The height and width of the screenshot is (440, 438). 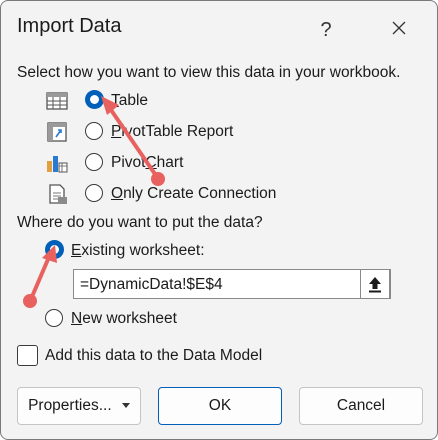 I want to click on range-reference-input: =DynamicData!$E$4, so click(x=232, y=284).